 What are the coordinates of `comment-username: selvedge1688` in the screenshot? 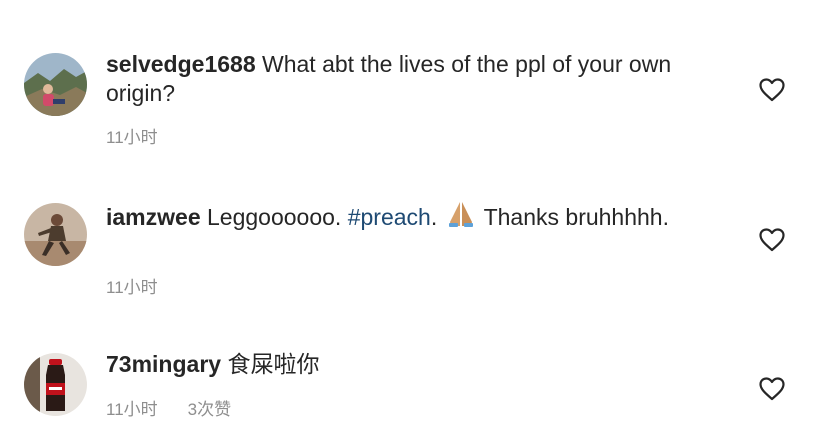 It's located at (181, 64).